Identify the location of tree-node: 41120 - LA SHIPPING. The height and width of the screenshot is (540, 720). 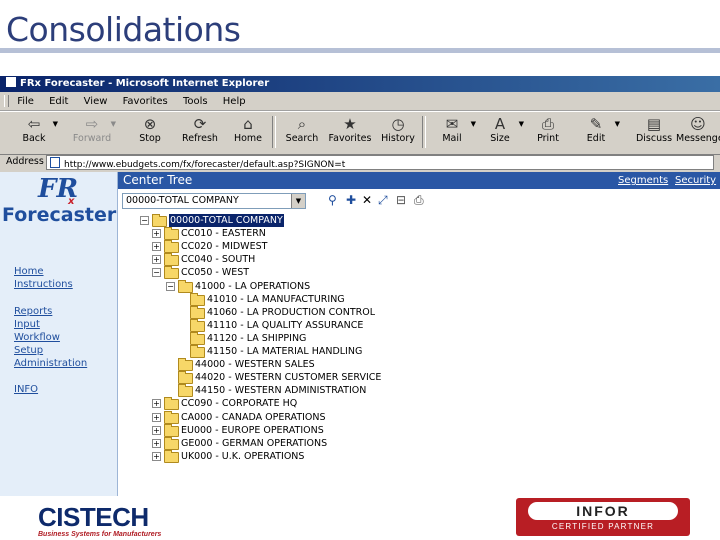
(418, 338).